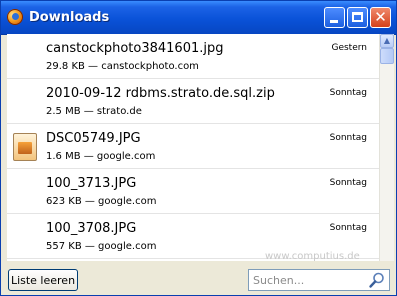  Describe the element at coordinates (386, 147) in the screenshot. I see `list-scrollbar: ▲` at that location.